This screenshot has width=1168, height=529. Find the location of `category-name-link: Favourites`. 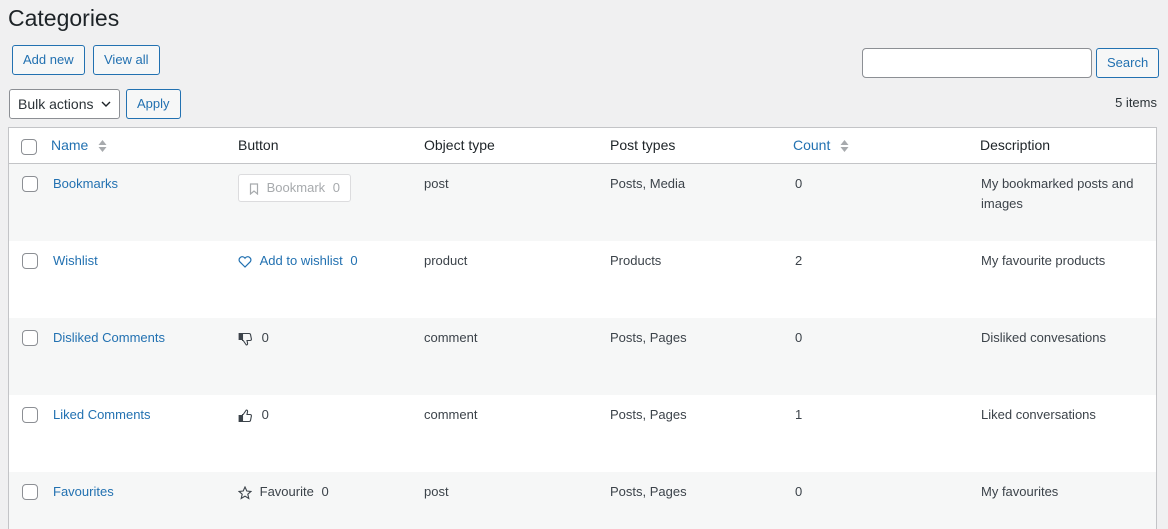

category-name-link: Favourites is located at coordinates (83, 492).